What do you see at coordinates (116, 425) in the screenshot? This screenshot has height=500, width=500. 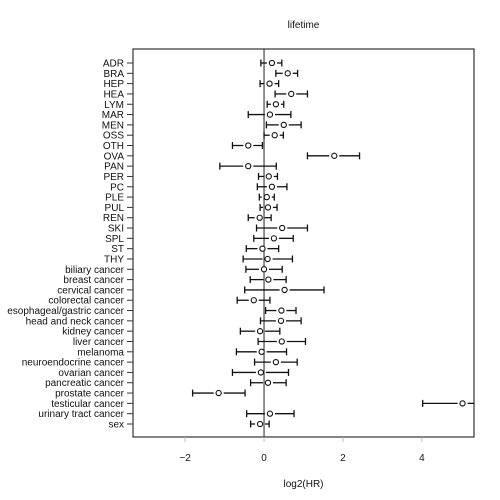 I see `y-tick-label: sex` at bounding box center [116, 425].